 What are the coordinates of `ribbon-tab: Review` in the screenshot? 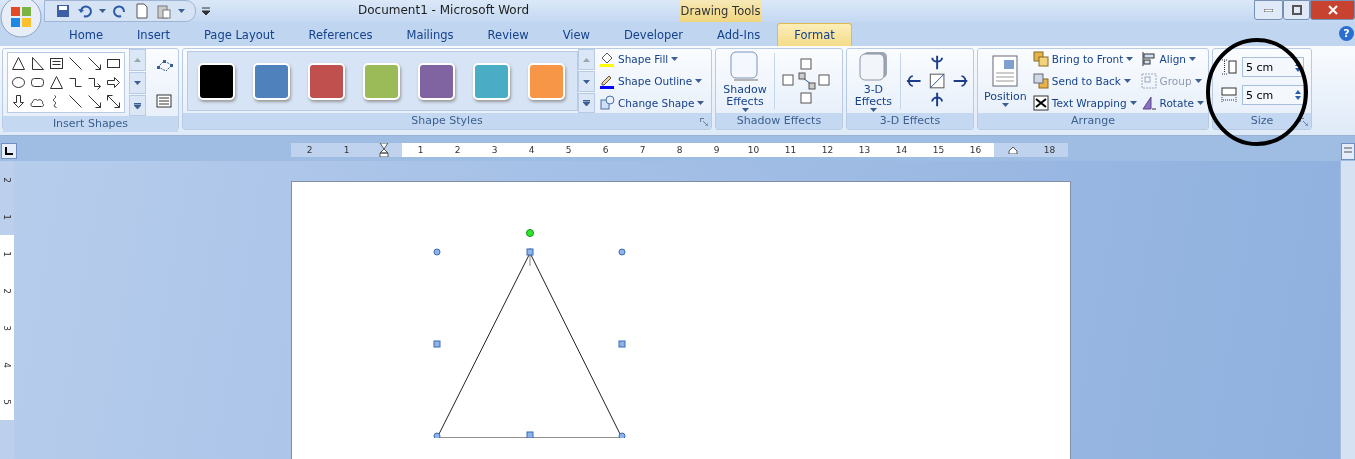 It's located at (508, 35).